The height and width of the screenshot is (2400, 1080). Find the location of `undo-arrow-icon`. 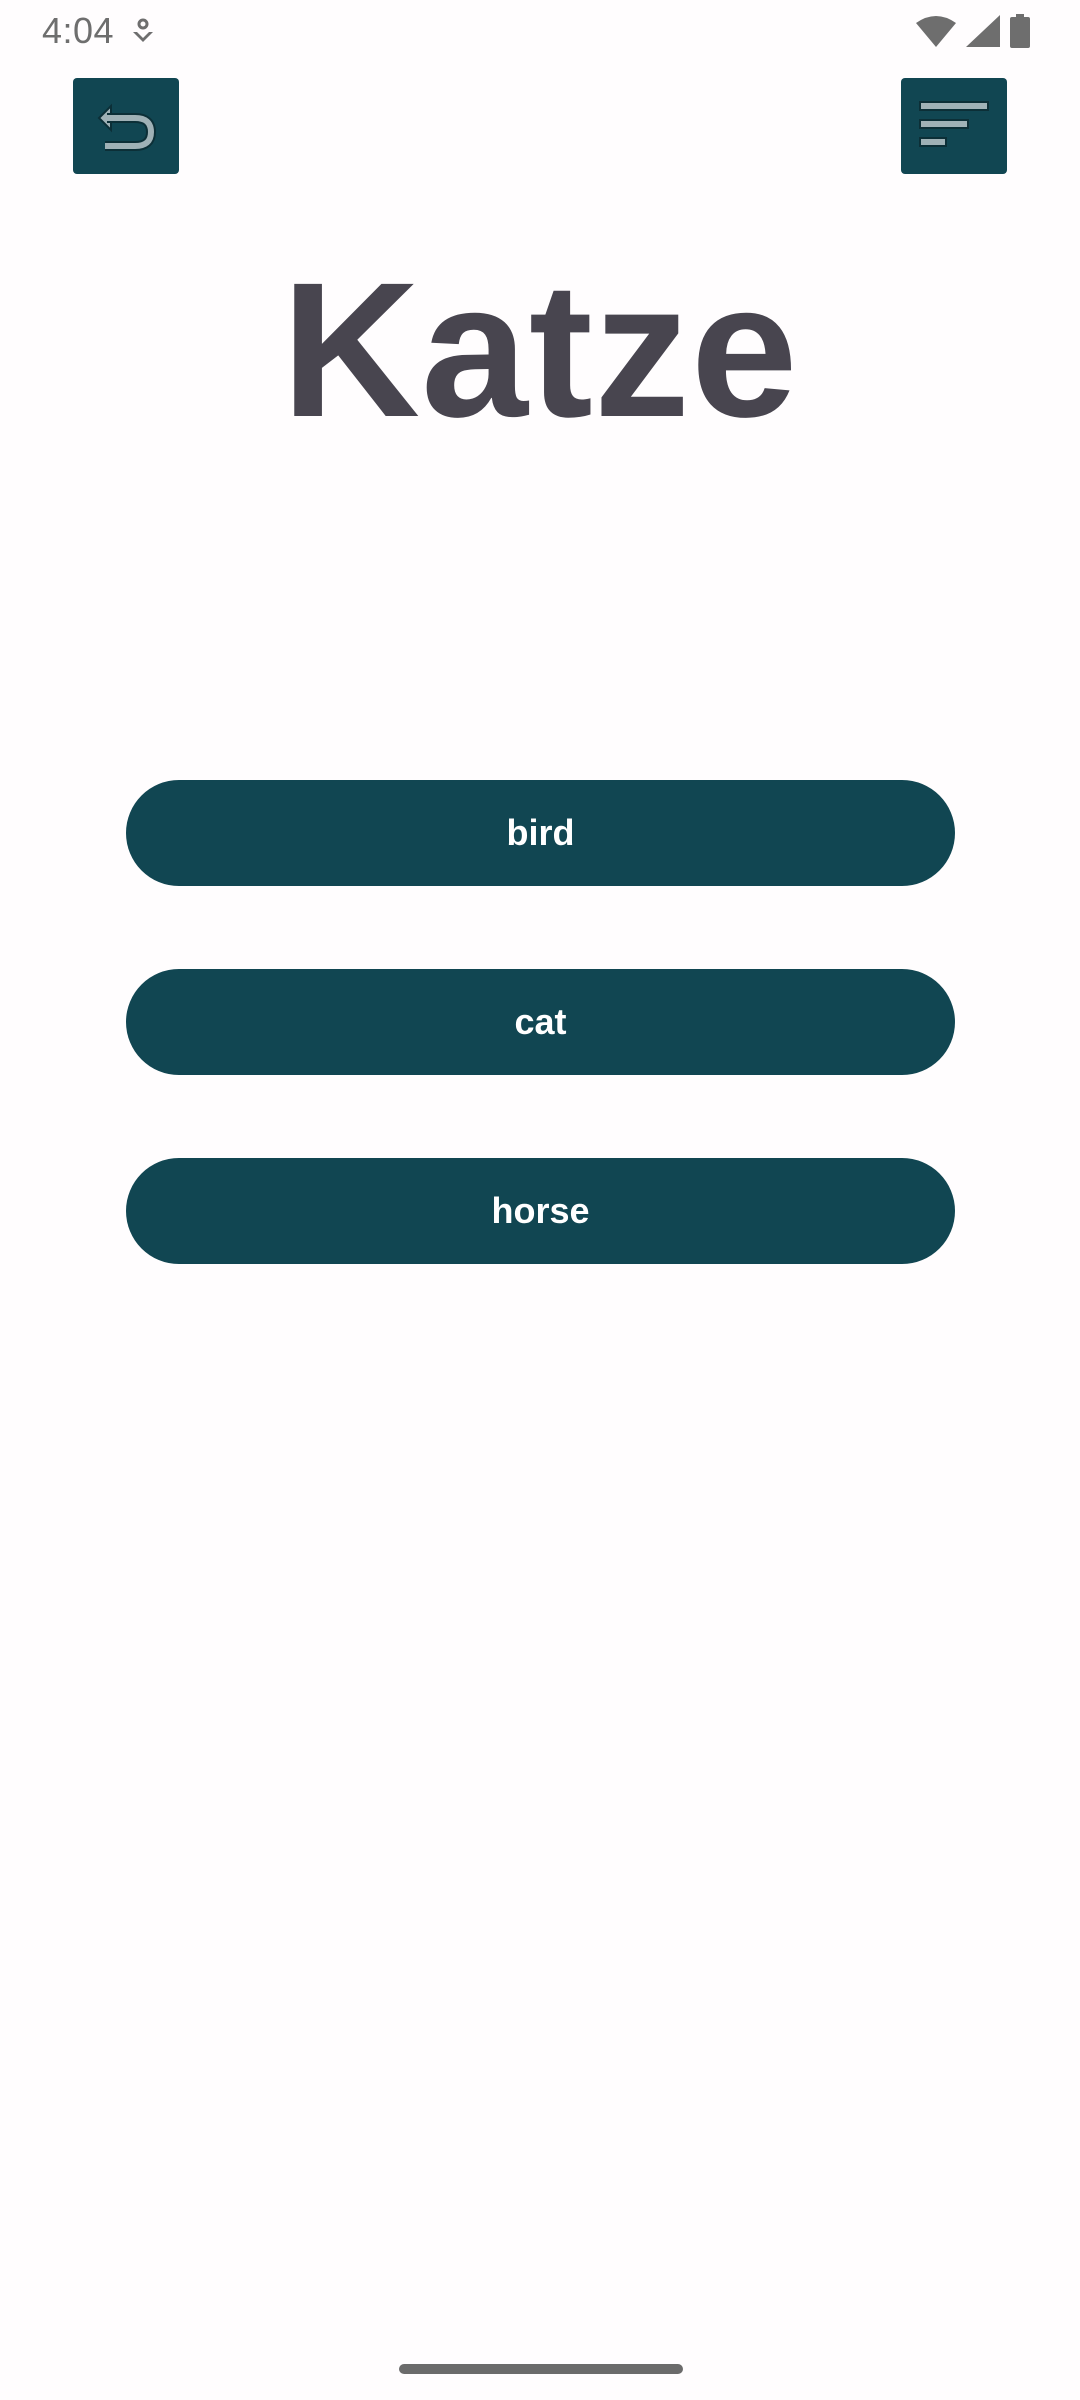

undo-arrow-icon is located at coordinates (126, 126).